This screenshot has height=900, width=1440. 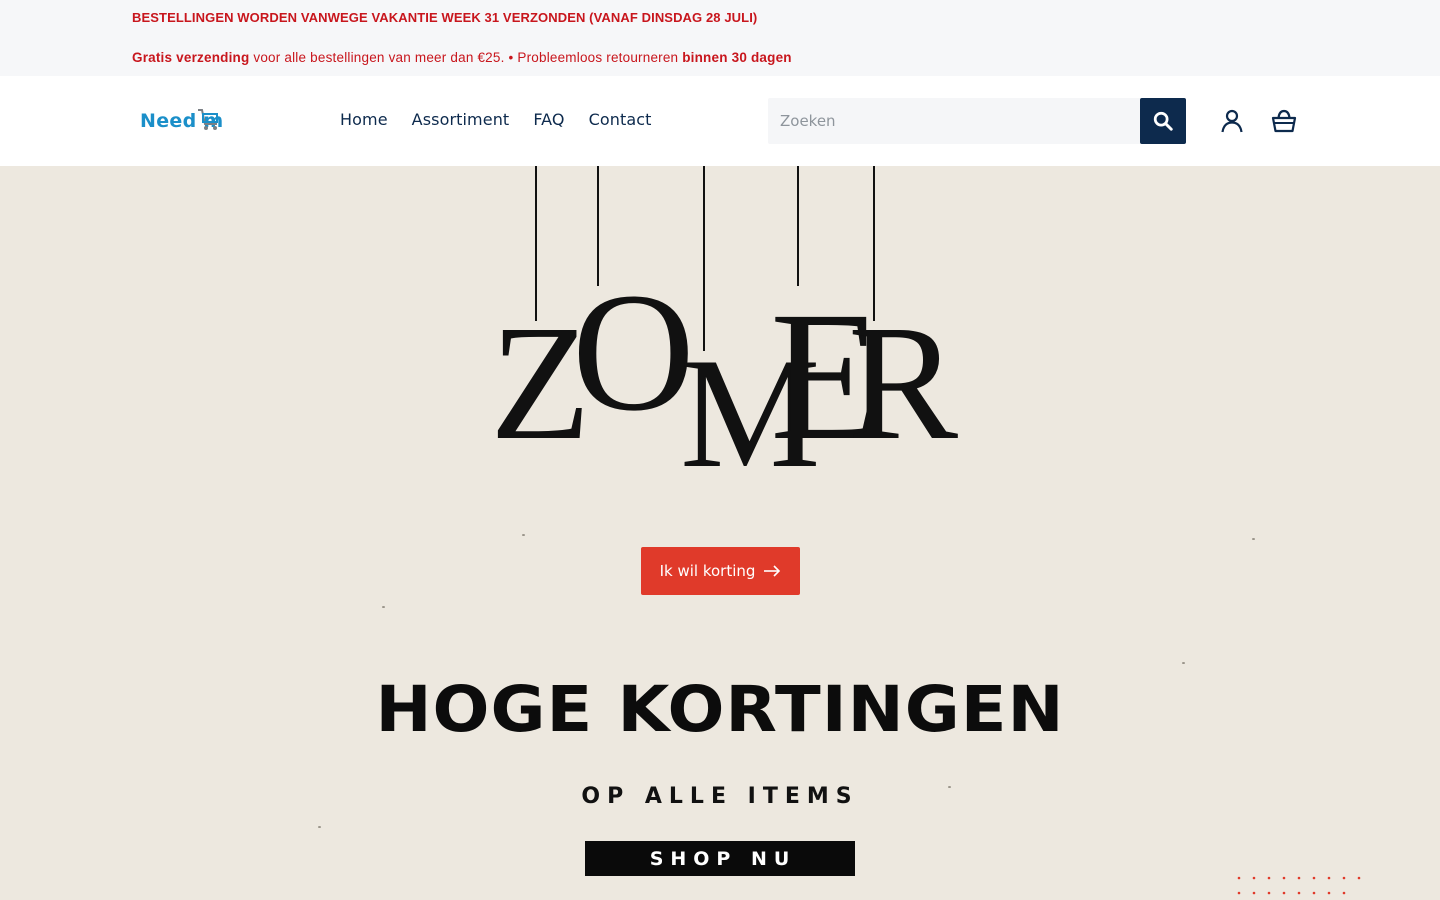 I want to click on site-header: Need m Home Assortiment FAQ Contact, so click(x=720, y=121).